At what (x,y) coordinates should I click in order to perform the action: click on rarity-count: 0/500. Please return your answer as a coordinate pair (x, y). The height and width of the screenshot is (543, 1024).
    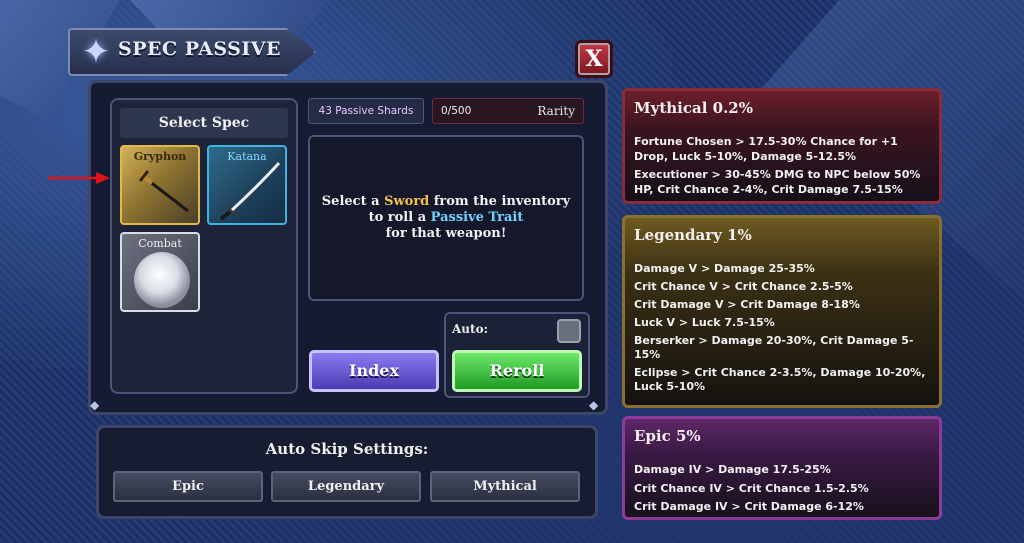
    Looking at the image, I should click on (456, 111).